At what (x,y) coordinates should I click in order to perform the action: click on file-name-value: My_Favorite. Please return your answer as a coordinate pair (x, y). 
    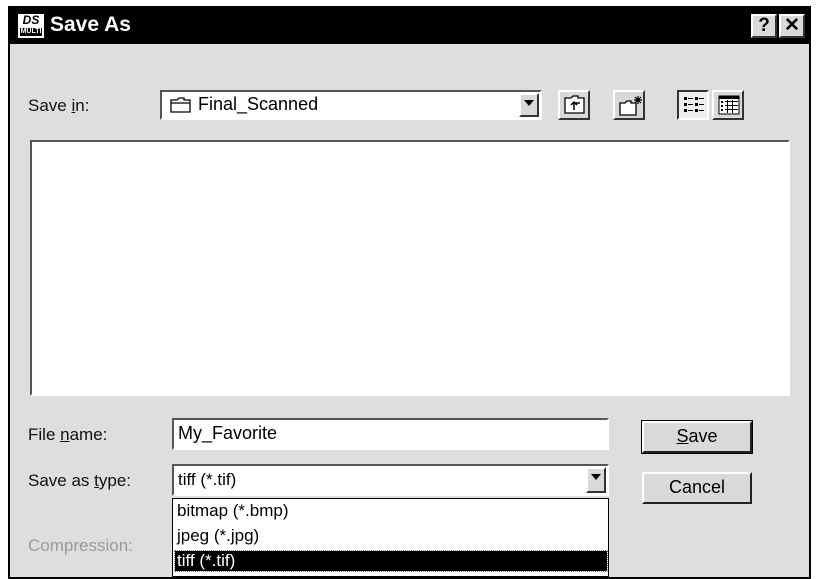
    Looking at the image, I should click on (228, 433).